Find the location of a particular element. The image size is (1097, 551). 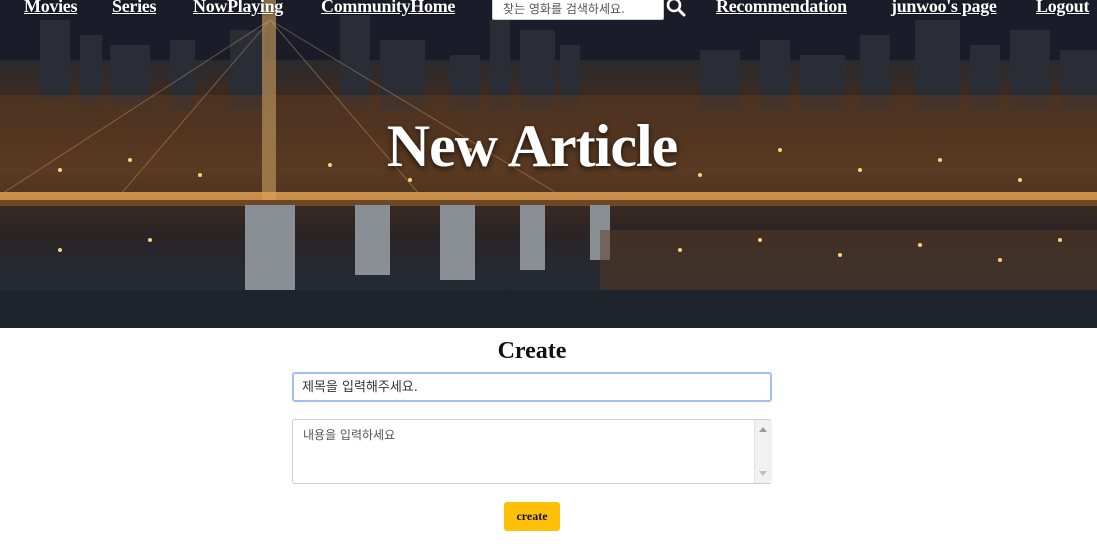

scroll-up-arrow-icon is located at coordinates (763, 429).